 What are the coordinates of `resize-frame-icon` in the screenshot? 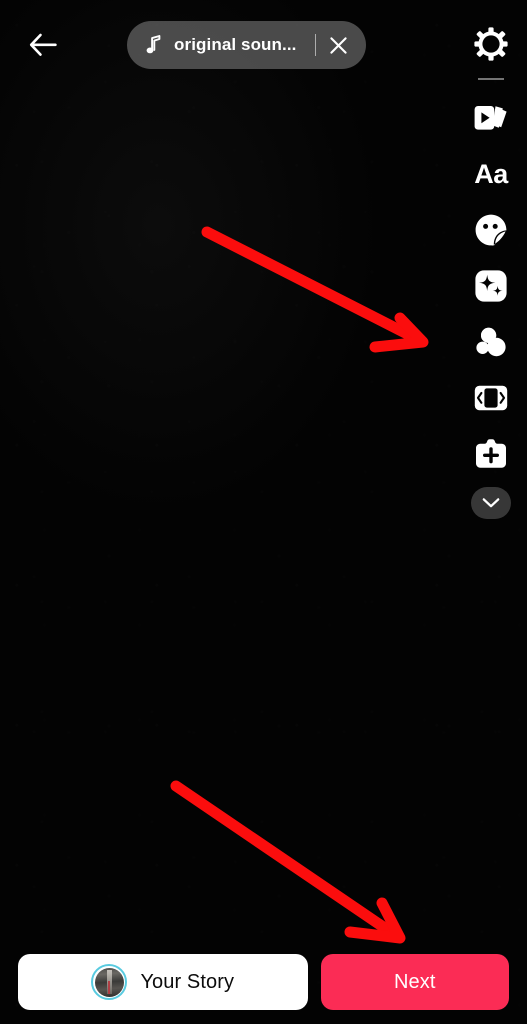 It's located at (491, 398).